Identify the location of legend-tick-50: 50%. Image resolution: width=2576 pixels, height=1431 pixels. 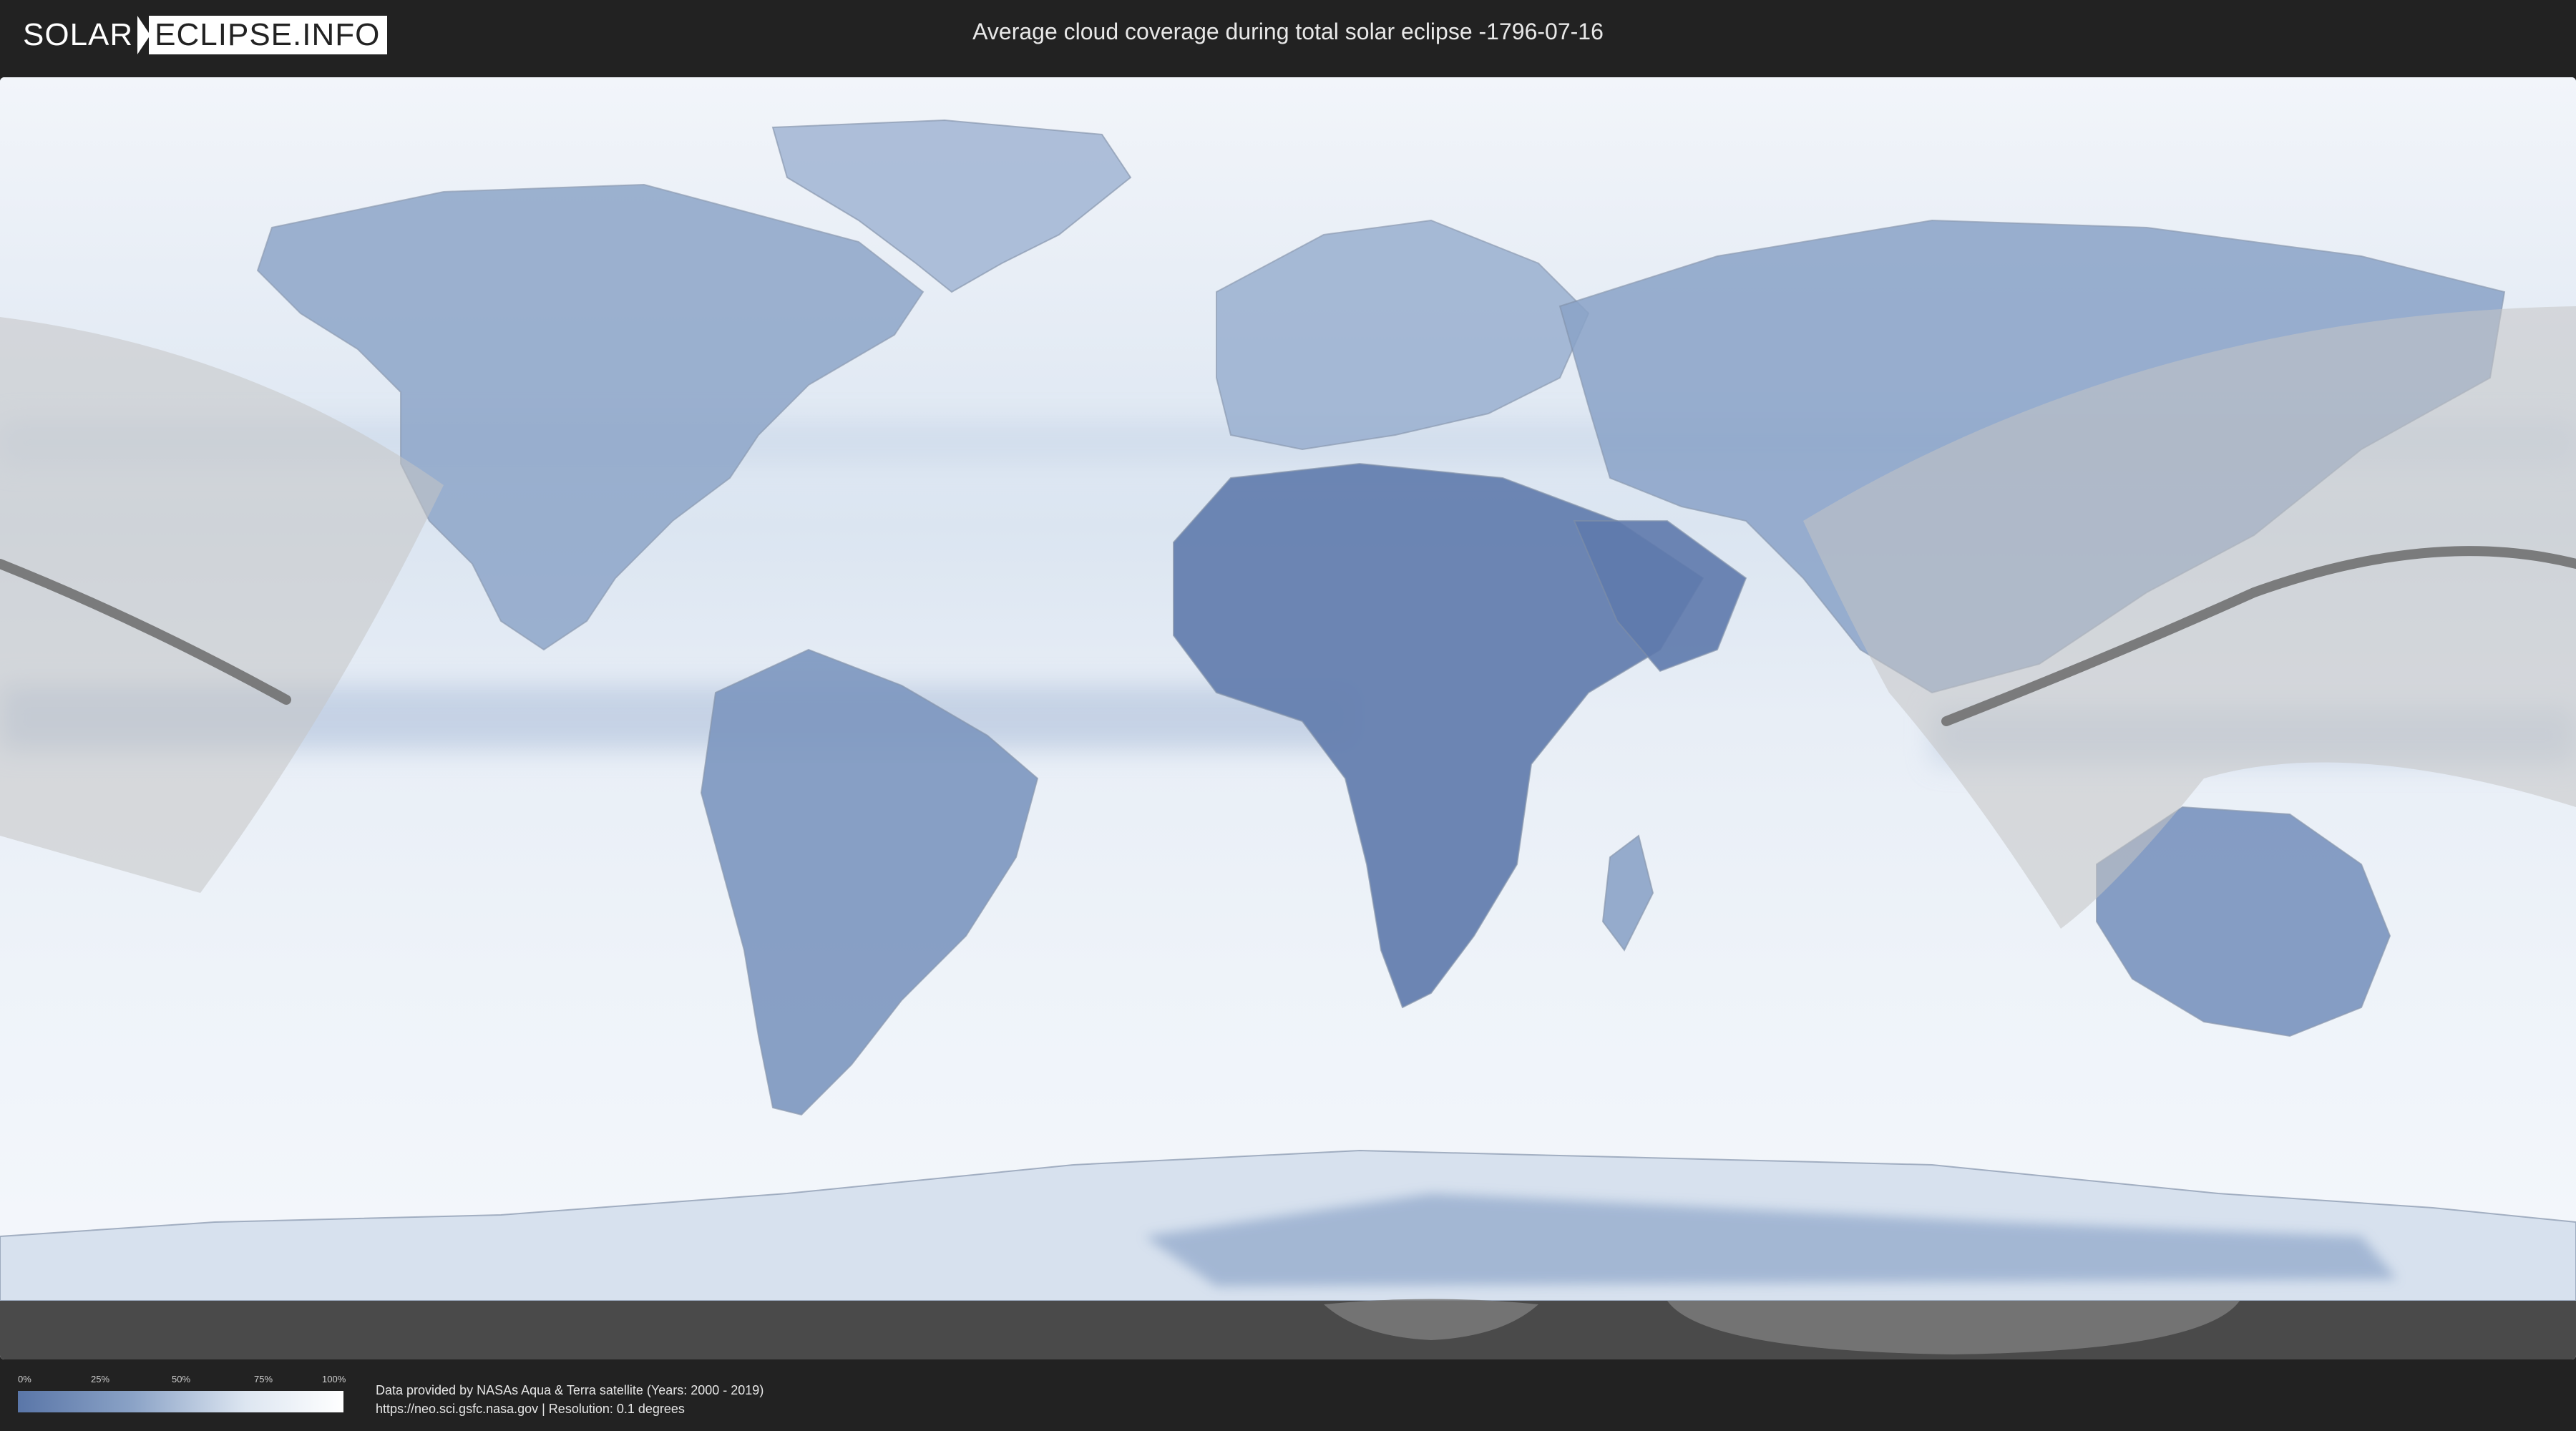
(181, 1379).